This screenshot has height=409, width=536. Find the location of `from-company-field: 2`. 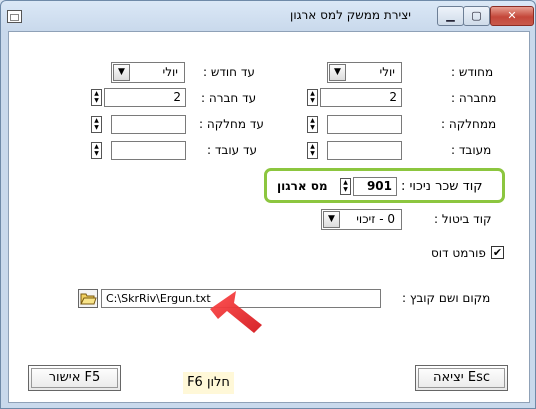

from-company-field: 2 is located at coordinates (361, 97).